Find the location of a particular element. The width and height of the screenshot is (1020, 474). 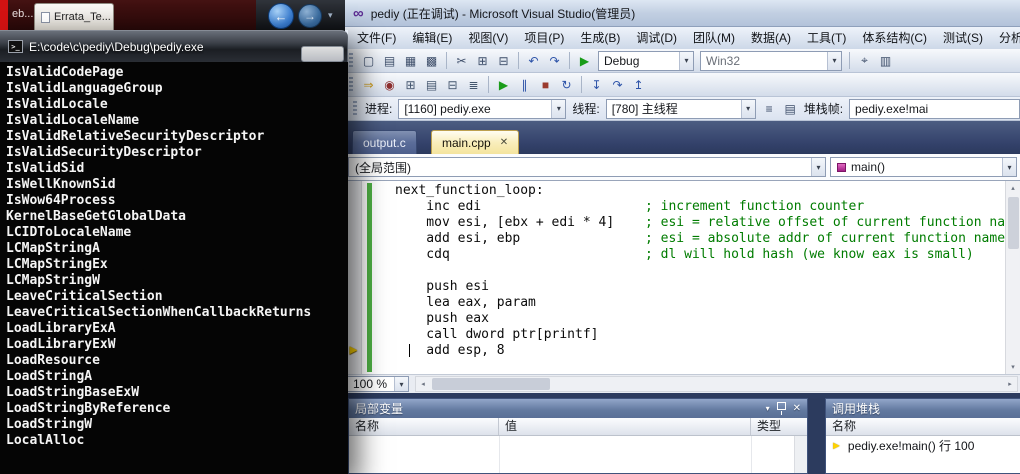

column-type: 类型 is located at coordinates (779, 426).